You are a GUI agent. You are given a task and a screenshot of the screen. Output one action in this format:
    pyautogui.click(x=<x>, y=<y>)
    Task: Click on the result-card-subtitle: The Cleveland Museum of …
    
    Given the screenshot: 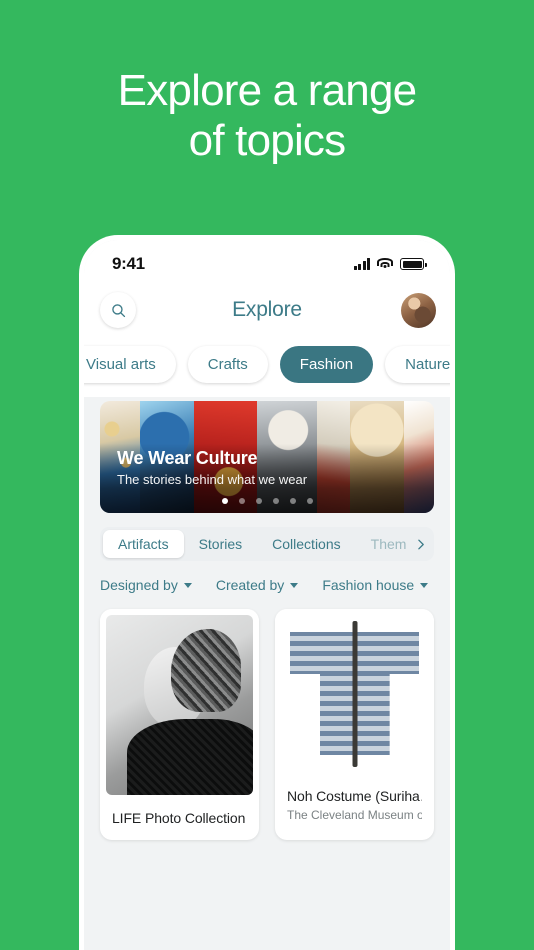 What is the action you would take?
    pyautogui.click(x=354, y=815)
    